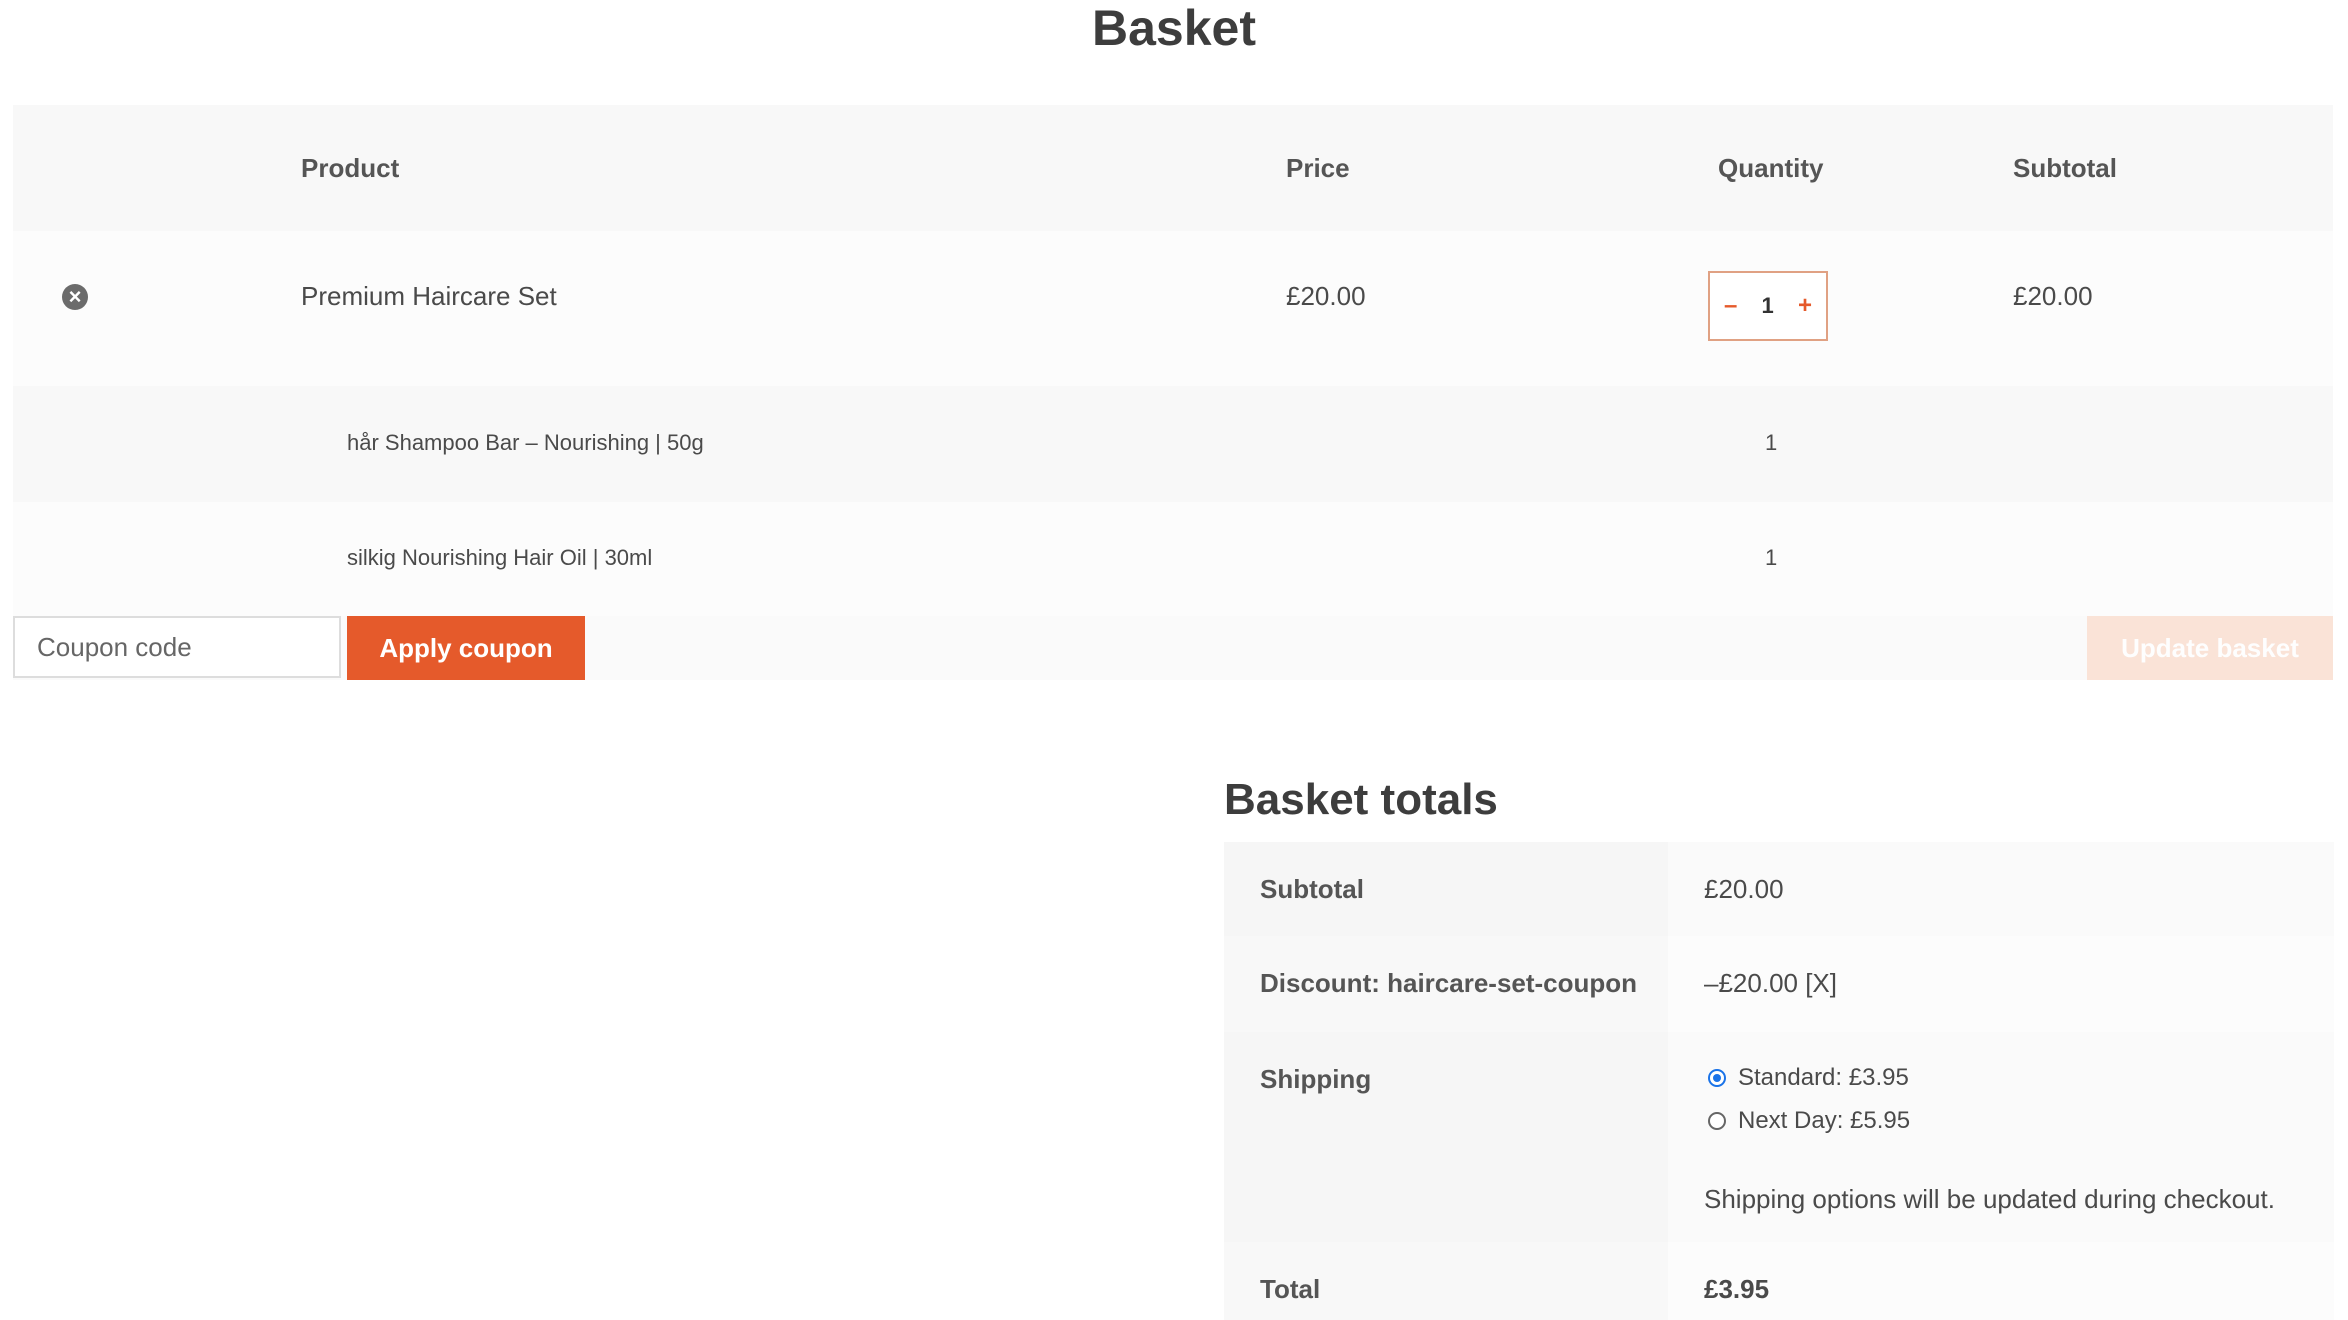 The width and height of the screenshot is (2348, 1320). I want to click on subtotal-value: £20.00, so click(1744, 889).